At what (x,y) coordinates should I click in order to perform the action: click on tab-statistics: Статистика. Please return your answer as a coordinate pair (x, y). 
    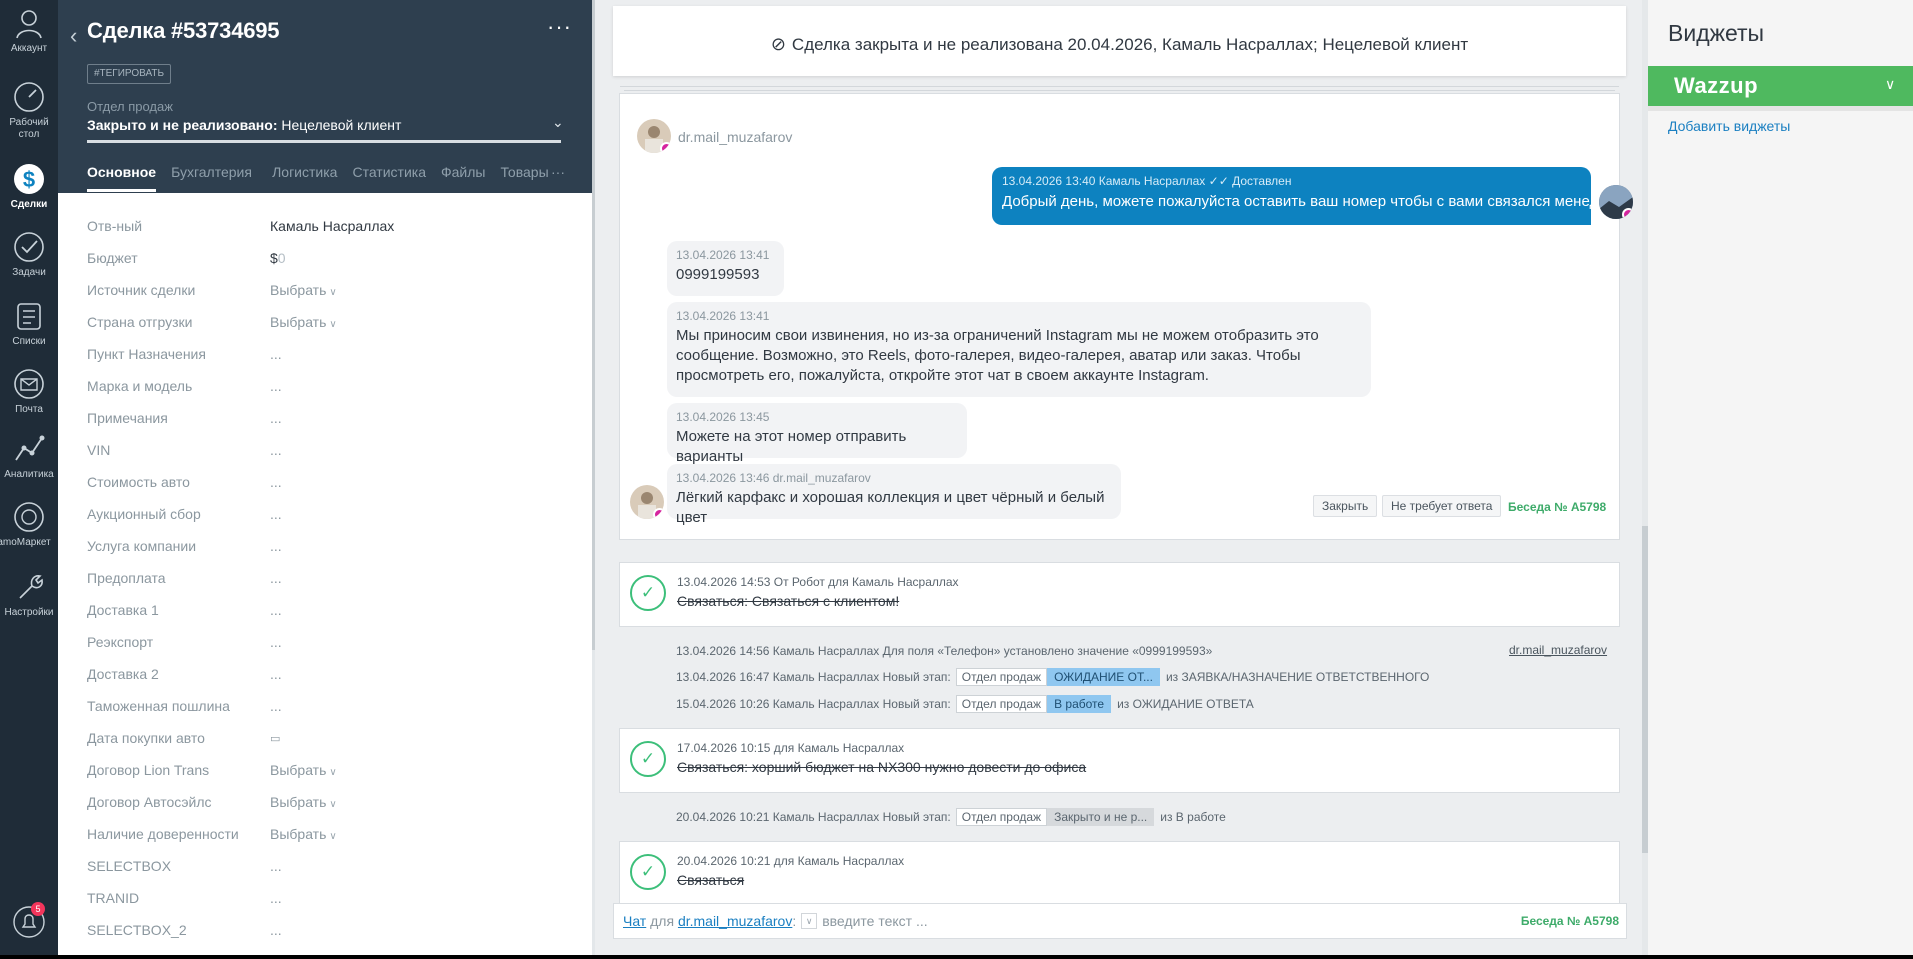
    Looking at the image, I should click on (389, 178).